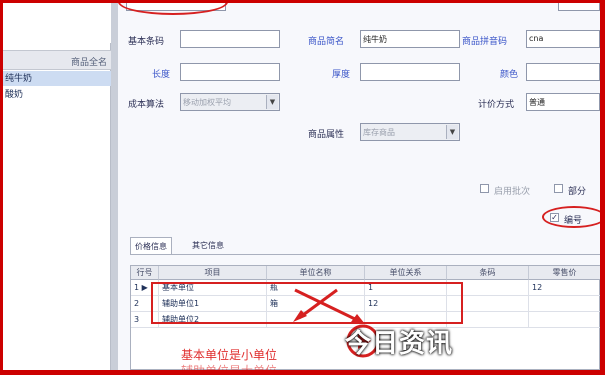 The width and height of the screenshot is (605, 375). What do you see at coordinates (341, 75) in the screenshot?
I see `thickness-label: 厚度` at bounding box center [341, 75].